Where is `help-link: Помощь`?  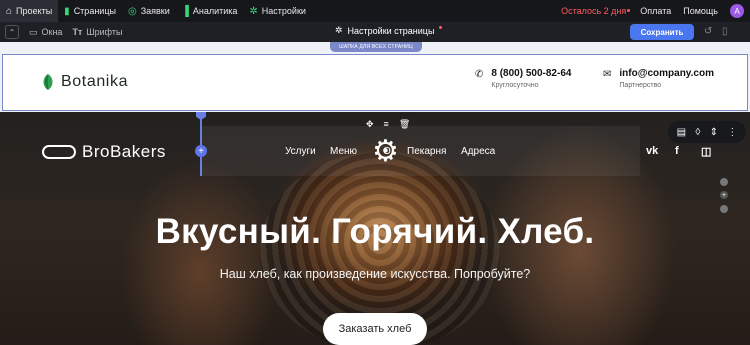
help-link: Помощь is located at coordinates (700, 11).